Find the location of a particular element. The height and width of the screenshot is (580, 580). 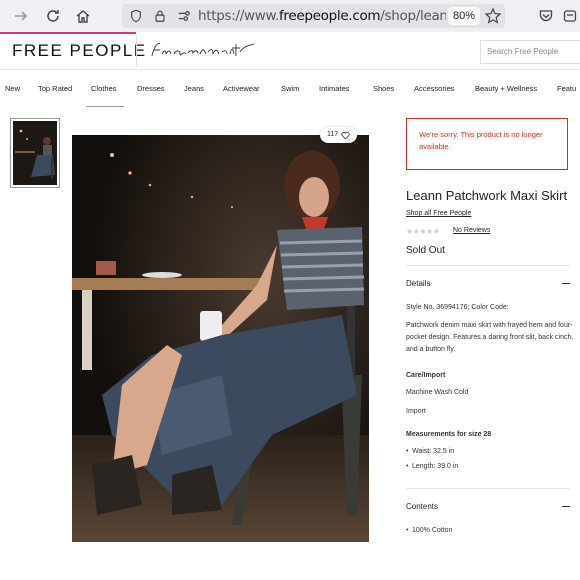

thumbnail-image is located at coordinates (35, 153).